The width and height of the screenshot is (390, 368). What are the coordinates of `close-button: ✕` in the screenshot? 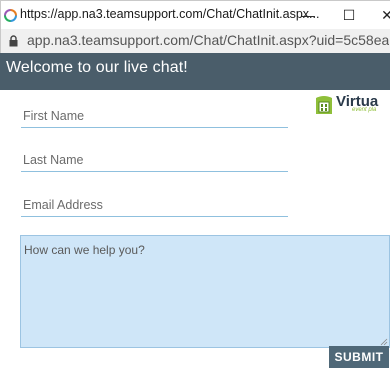 It's located at (383, 15).